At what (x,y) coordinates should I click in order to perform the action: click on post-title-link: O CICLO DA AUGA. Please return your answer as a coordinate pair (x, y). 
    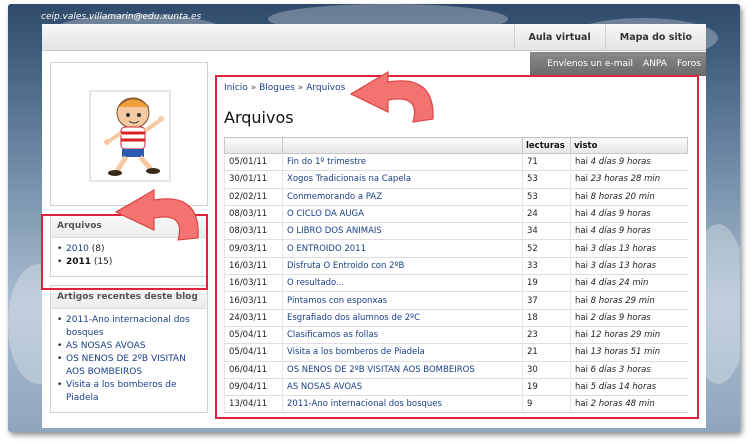
    Looking at the image, I should click on (402, 214).